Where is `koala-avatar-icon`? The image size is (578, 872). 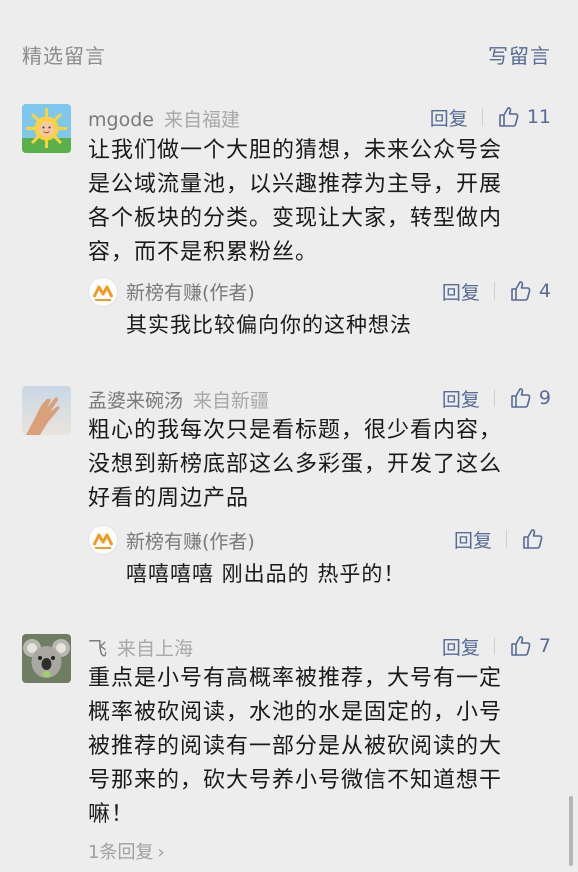 koala-avatar-icon is located at coordinates (46, 658).